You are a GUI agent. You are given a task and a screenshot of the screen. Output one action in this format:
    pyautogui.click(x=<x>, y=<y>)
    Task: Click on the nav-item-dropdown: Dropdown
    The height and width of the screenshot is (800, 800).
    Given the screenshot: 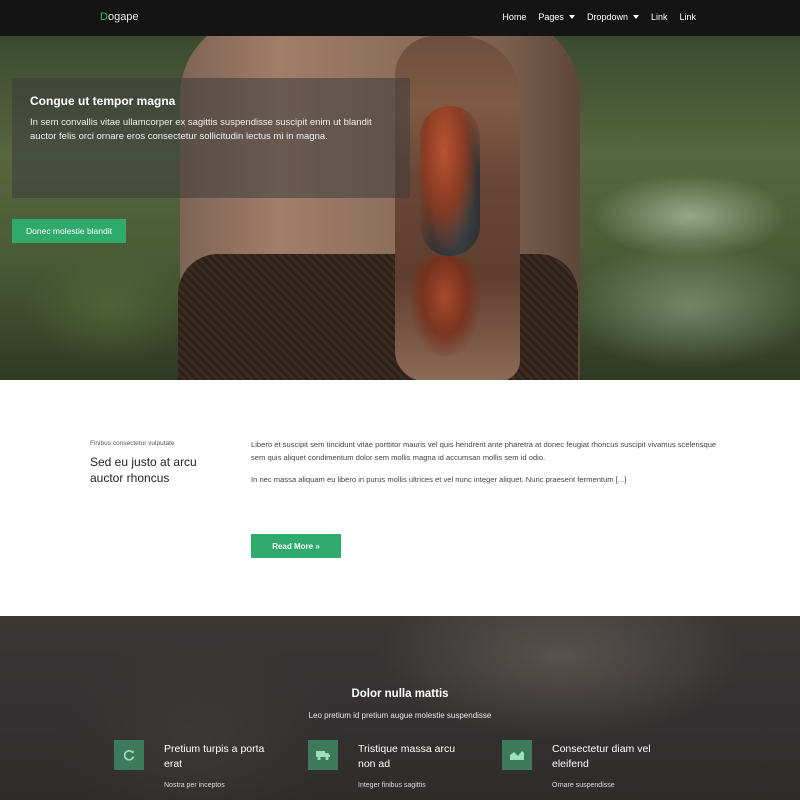 What is the action you would take?
    pyautogui.click(x=613, y=17)
    